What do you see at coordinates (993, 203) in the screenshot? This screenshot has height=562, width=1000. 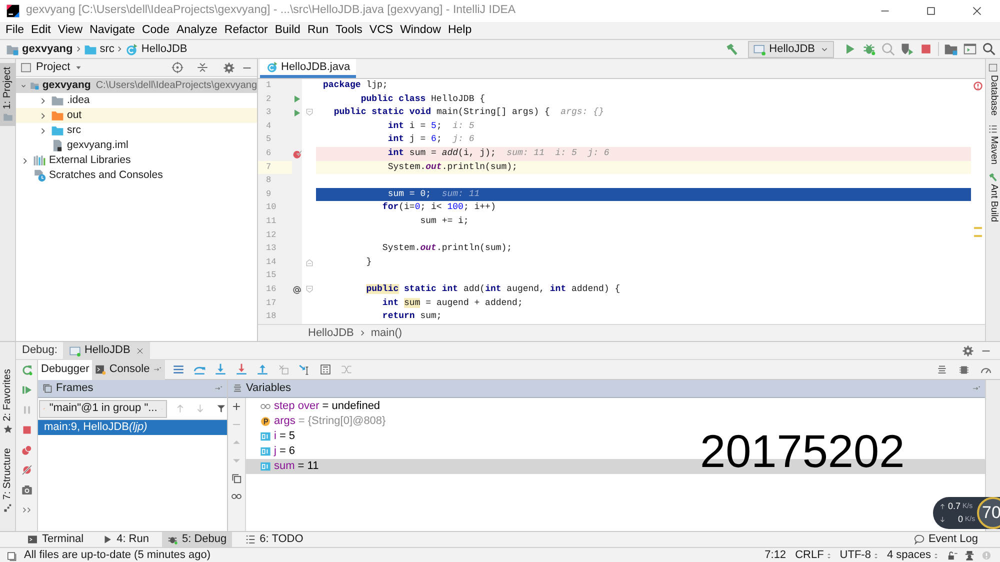 I see `tool-window-tab: Ant Build` at bounding box center [993, 203].